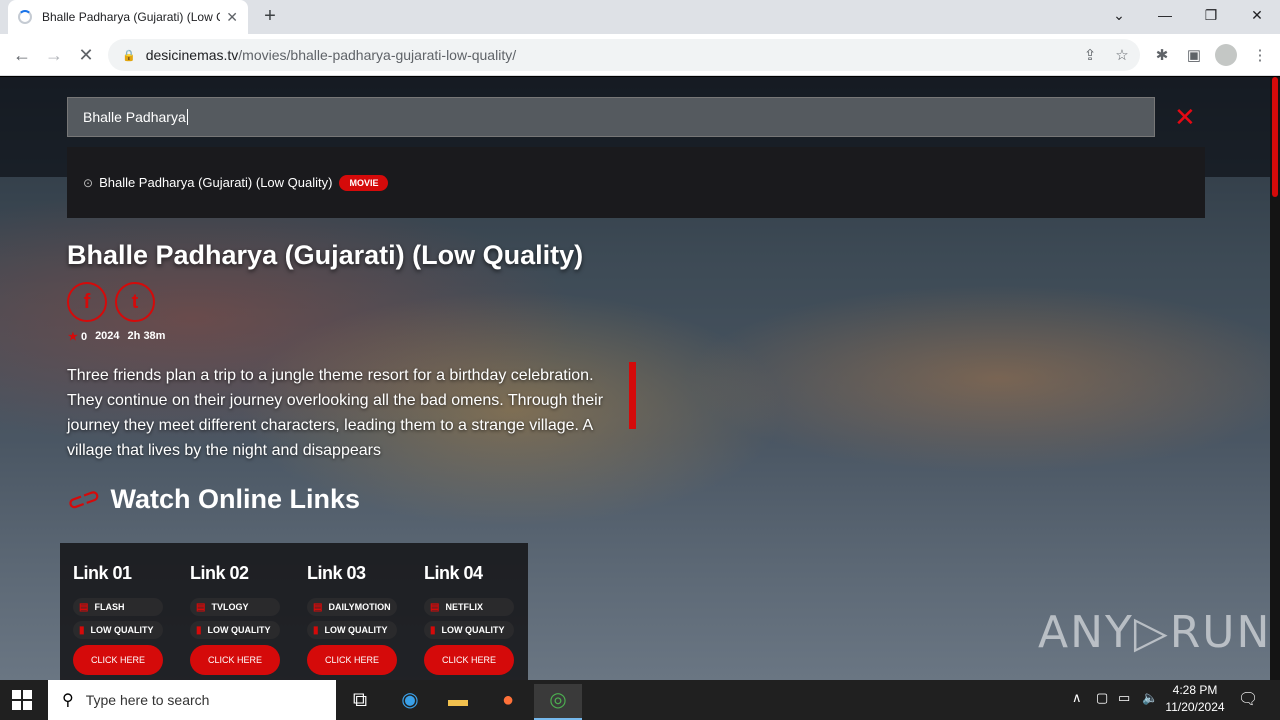 The image size is (1280, 720). Describe the element at coordinates (109, 607) in the screenshot. I see `source-label: FLASH` at that location.